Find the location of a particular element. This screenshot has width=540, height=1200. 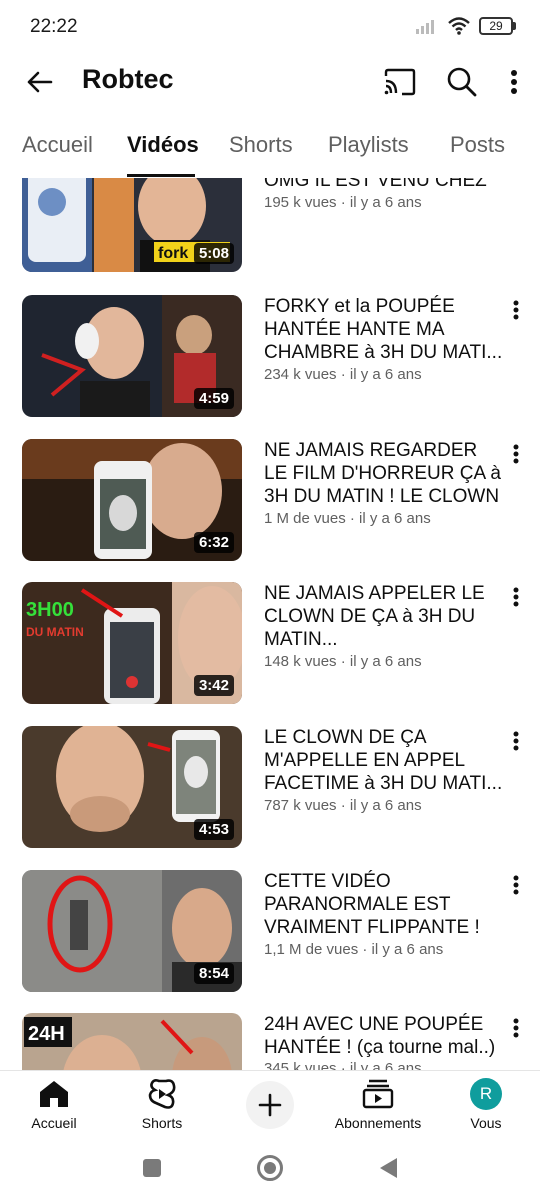

circle-icon is located at coordinates (270, 1168).